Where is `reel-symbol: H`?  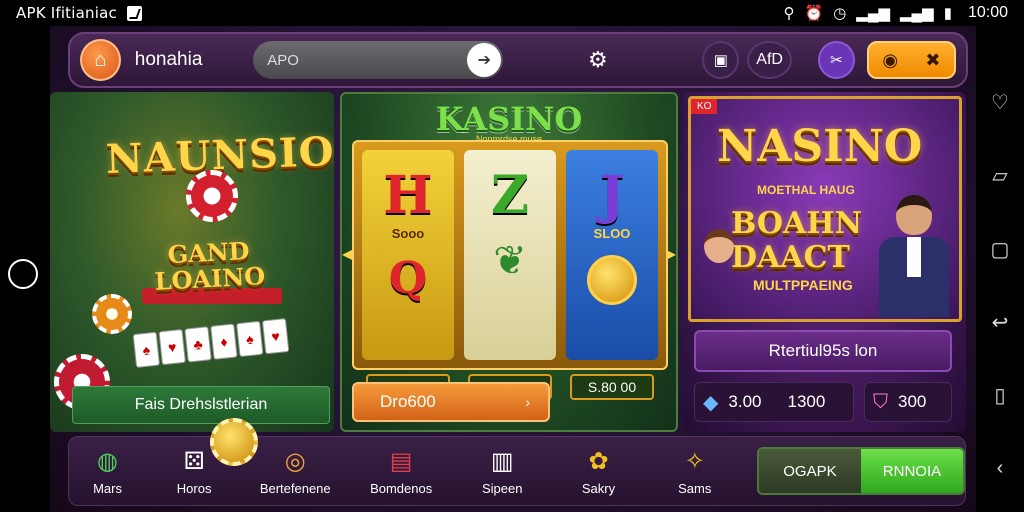
reel-symbol: H is located at coordinates (408, 195).